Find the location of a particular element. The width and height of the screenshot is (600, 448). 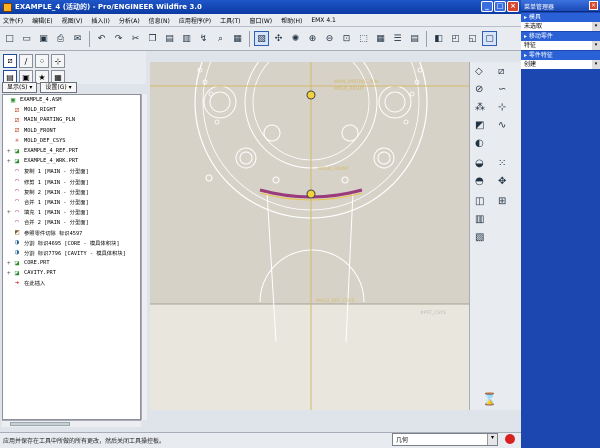

tree-node: ◠ 合并 1 [MAIN - 分型面] is located at coordinates (71, 202).